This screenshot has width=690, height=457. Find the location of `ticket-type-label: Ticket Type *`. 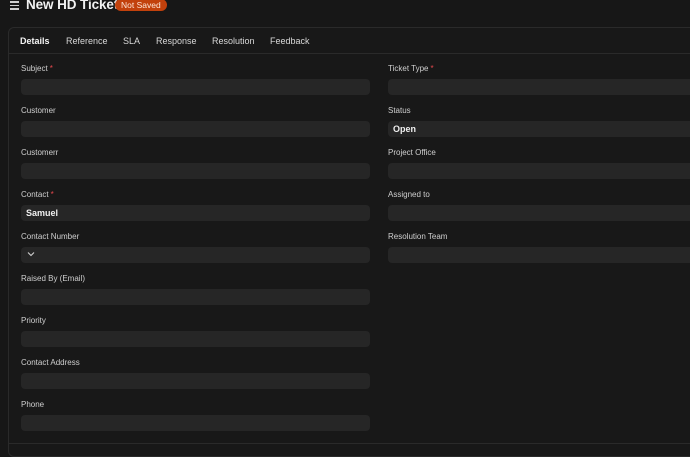

ticket-type-label: Ticket Type * is located at coordinates (411, 68).